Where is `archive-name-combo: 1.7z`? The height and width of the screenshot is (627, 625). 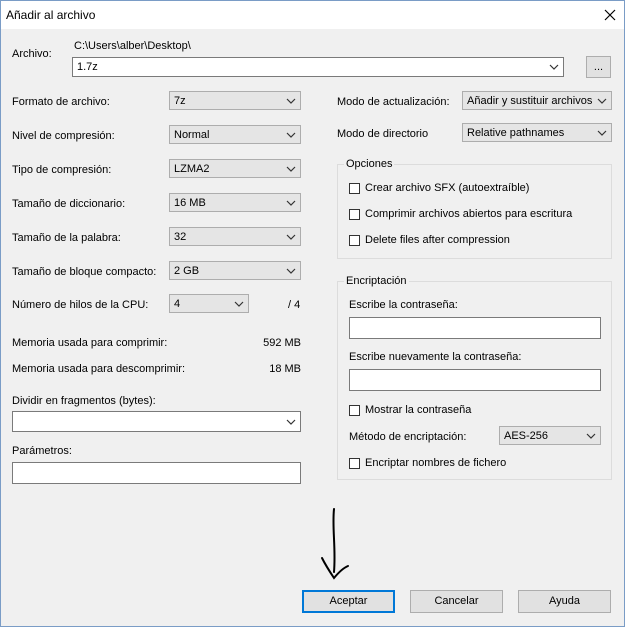 archive-name-combo: 1.7z is located at coordinates (318, 67).